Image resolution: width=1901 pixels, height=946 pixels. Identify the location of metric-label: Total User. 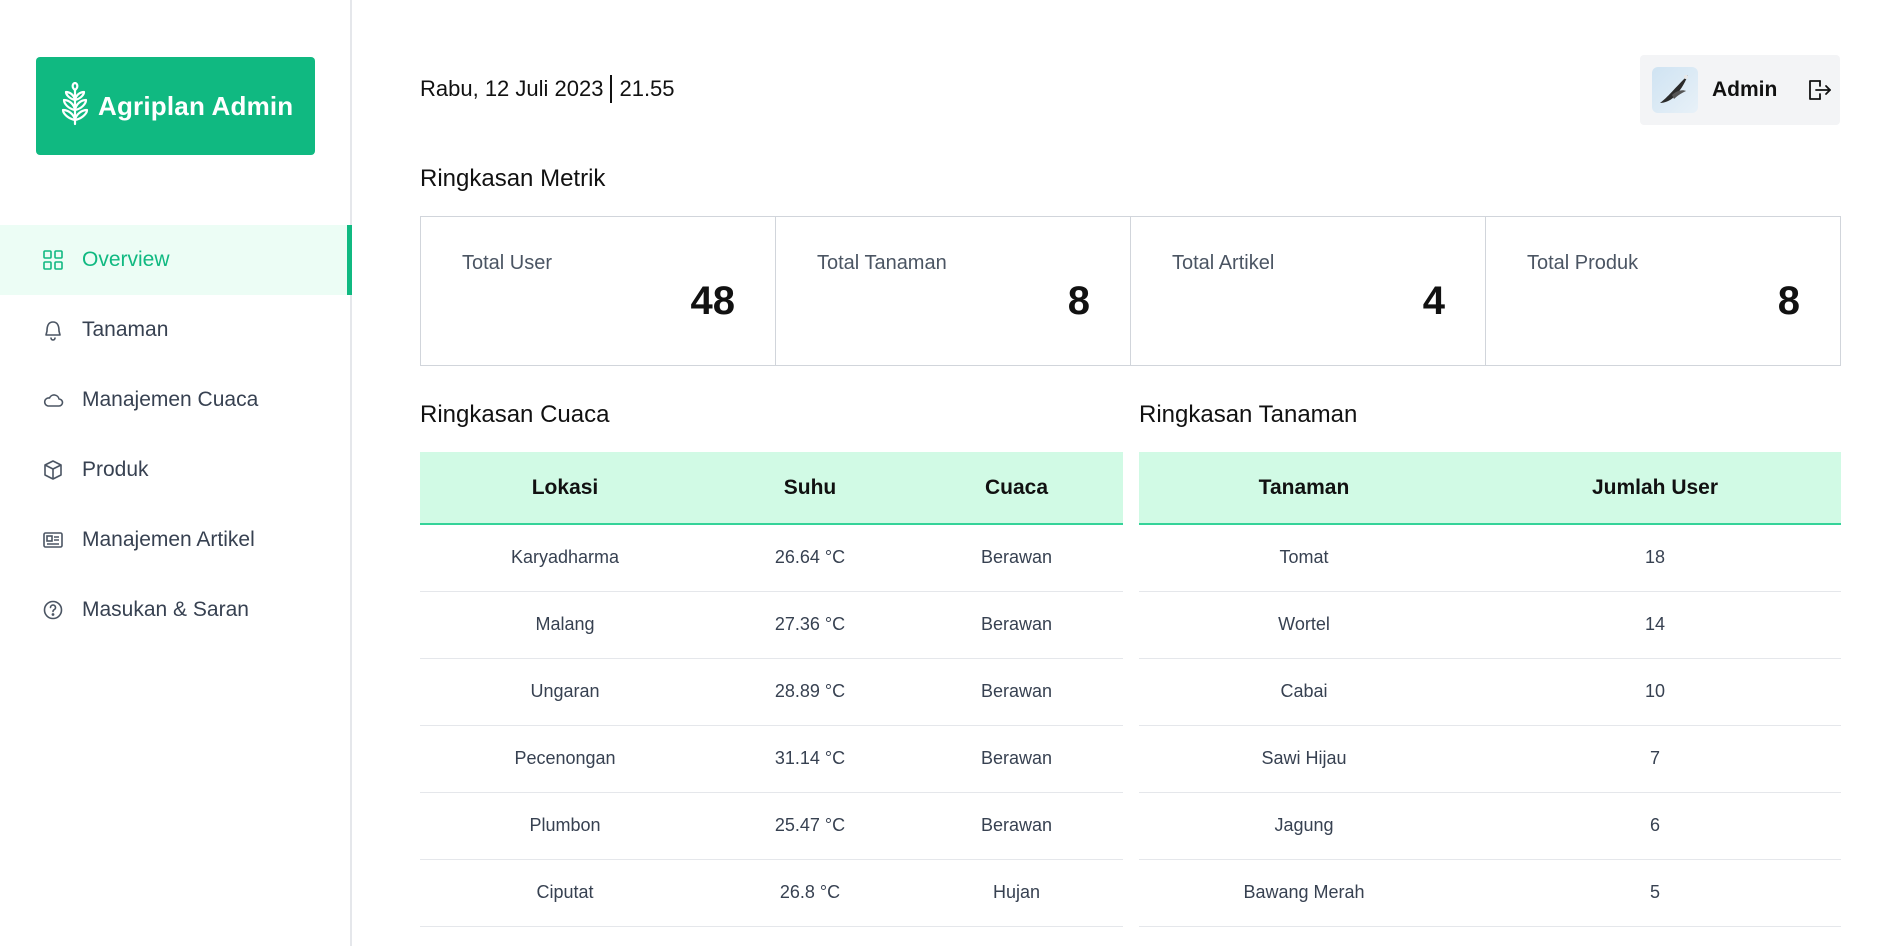
(507, 263).